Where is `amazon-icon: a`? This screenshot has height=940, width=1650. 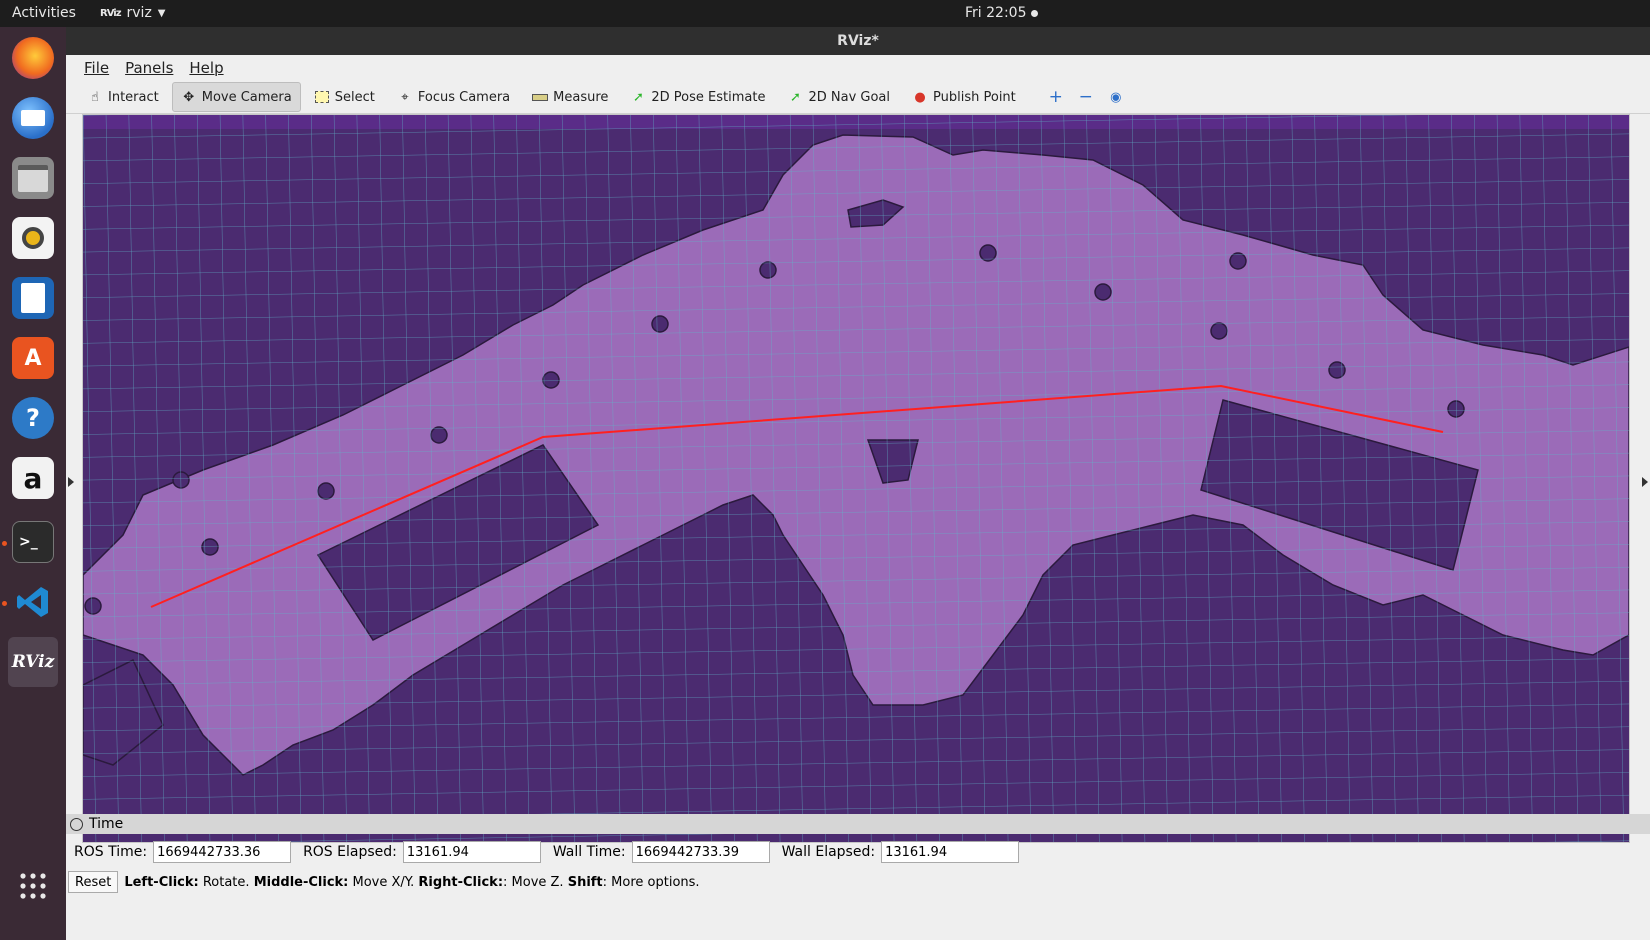 amazon-icon: a is located at coordinates (33, 478).